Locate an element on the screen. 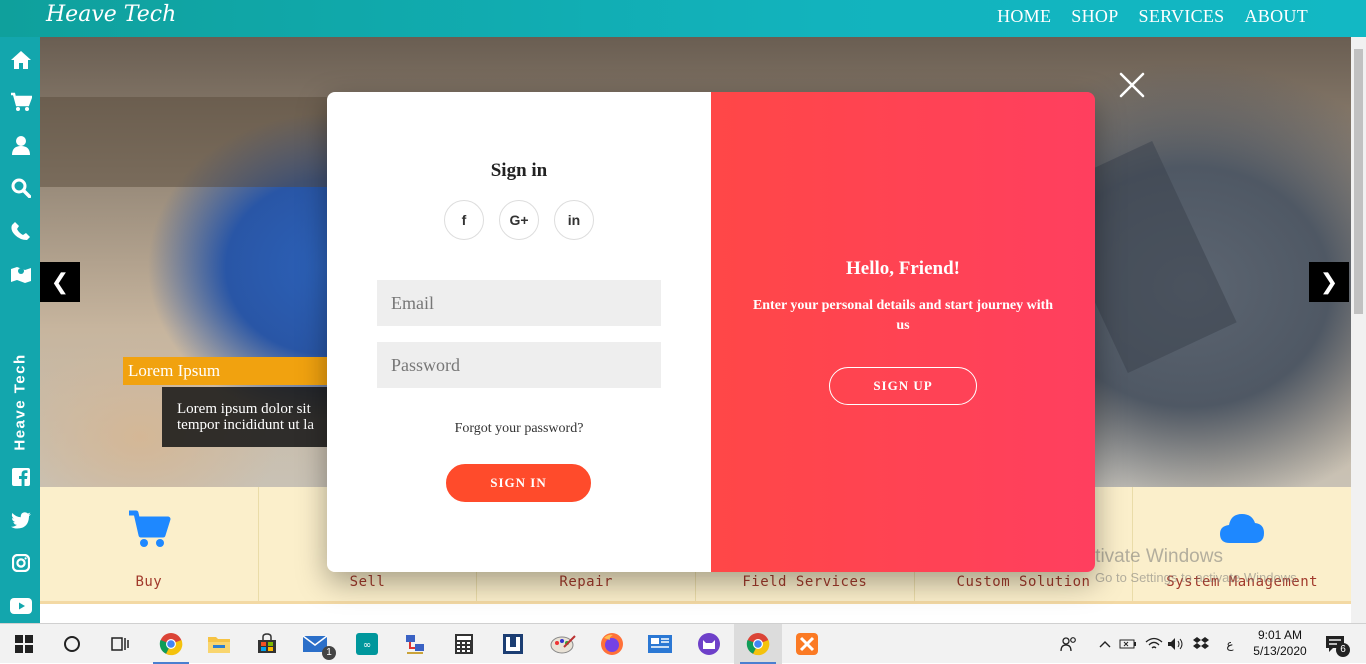 Image resolution: width=1366 pixels, height=664 pixels. carousel-prev-button: ❮ is located at coordinates (60, 282).